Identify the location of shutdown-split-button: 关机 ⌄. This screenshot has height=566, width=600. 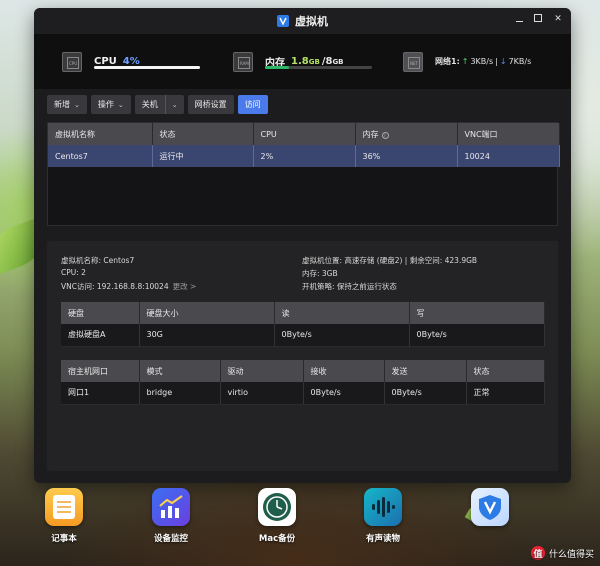
(159, 104).